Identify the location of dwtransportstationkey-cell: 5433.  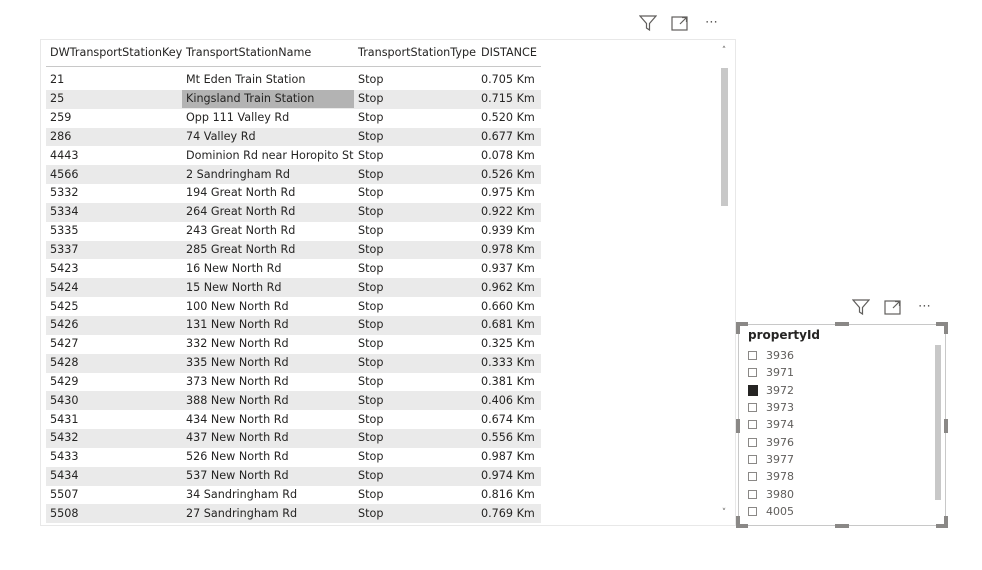
(114, 457).